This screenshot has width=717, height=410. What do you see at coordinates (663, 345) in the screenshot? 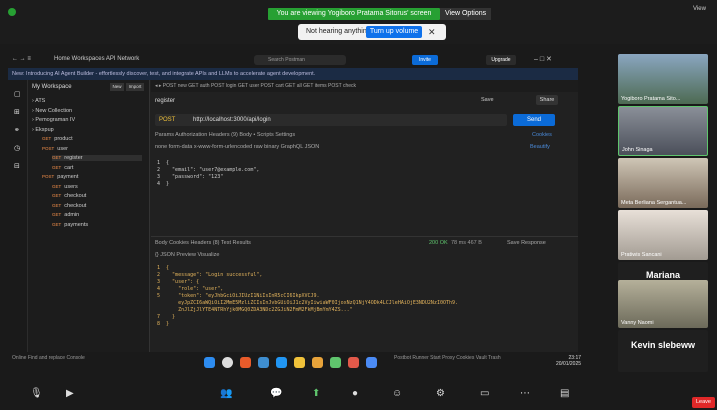
I see `participant-big-name: Kevin slebeww` at bounding box center [663, 345].